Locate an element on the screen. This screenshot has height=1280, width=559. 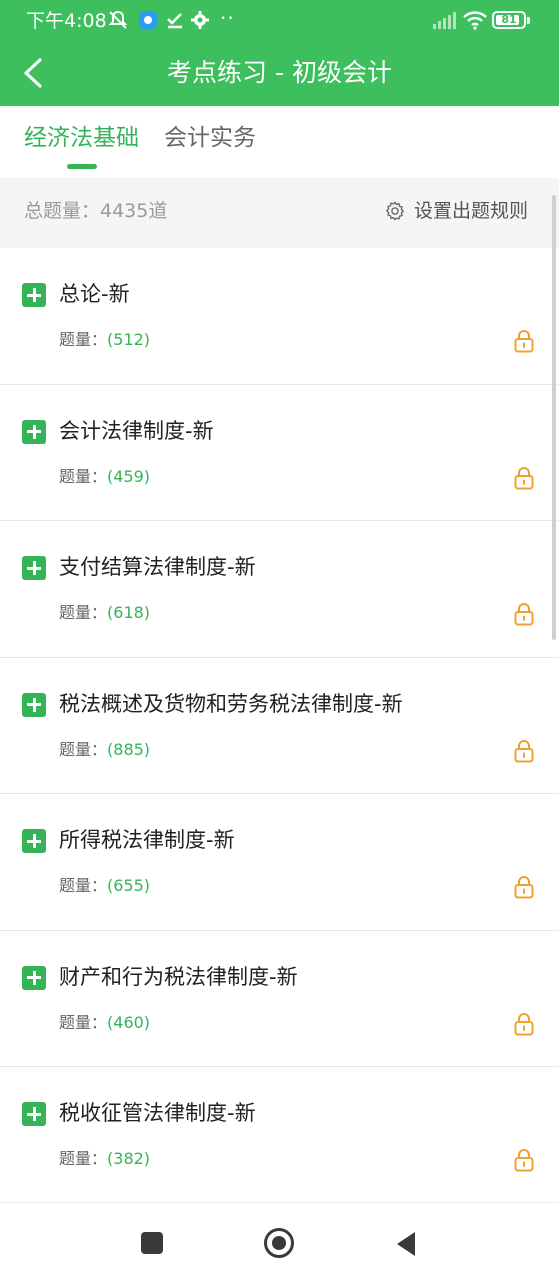
question-count-value: (618) is located at coordinates (129, 612).